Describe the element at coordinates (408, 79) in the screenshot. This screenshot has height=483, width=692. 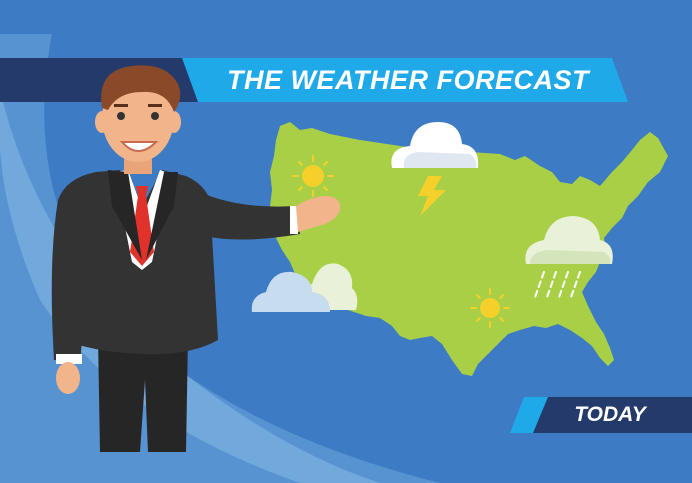
I see `title-banner: THE WEATHER FORECAST` at that location.